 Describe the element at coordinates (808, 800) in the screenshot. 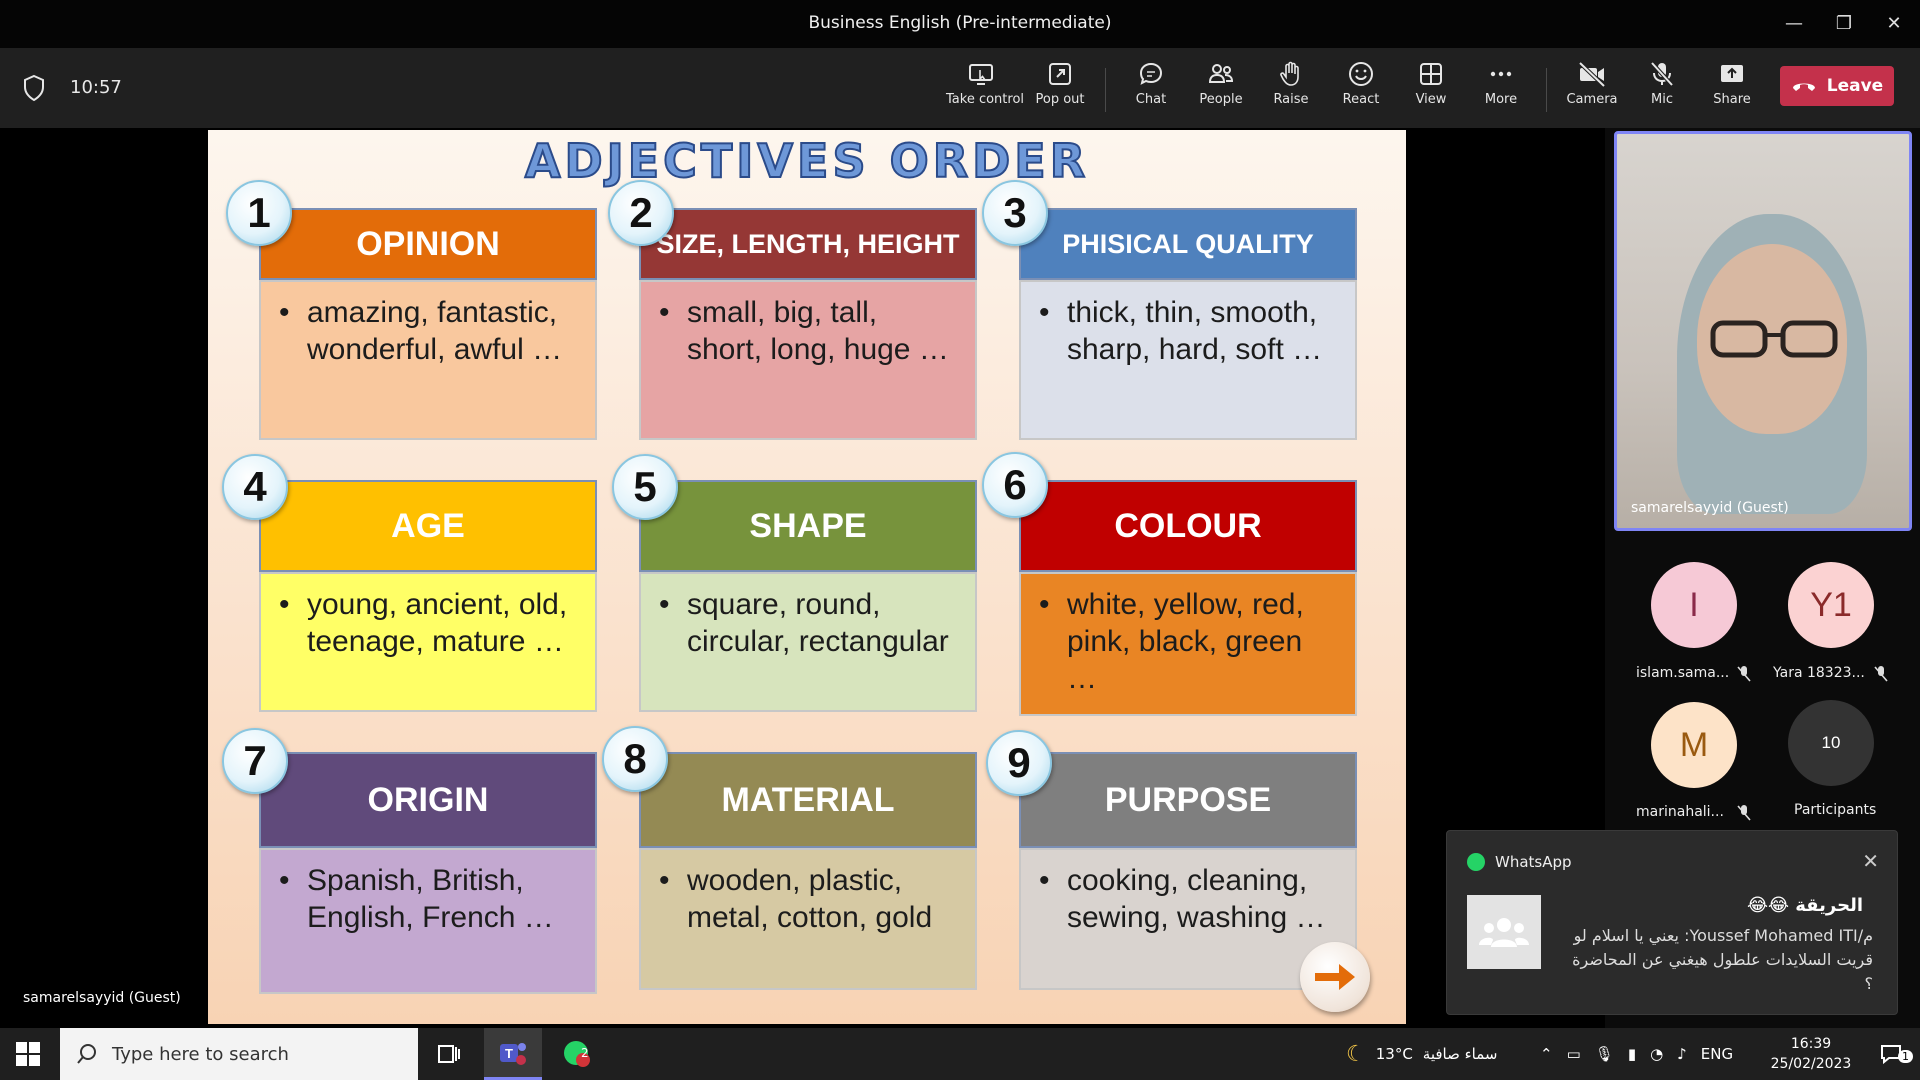

I see `card-8-head: MATERIAL` at that location.